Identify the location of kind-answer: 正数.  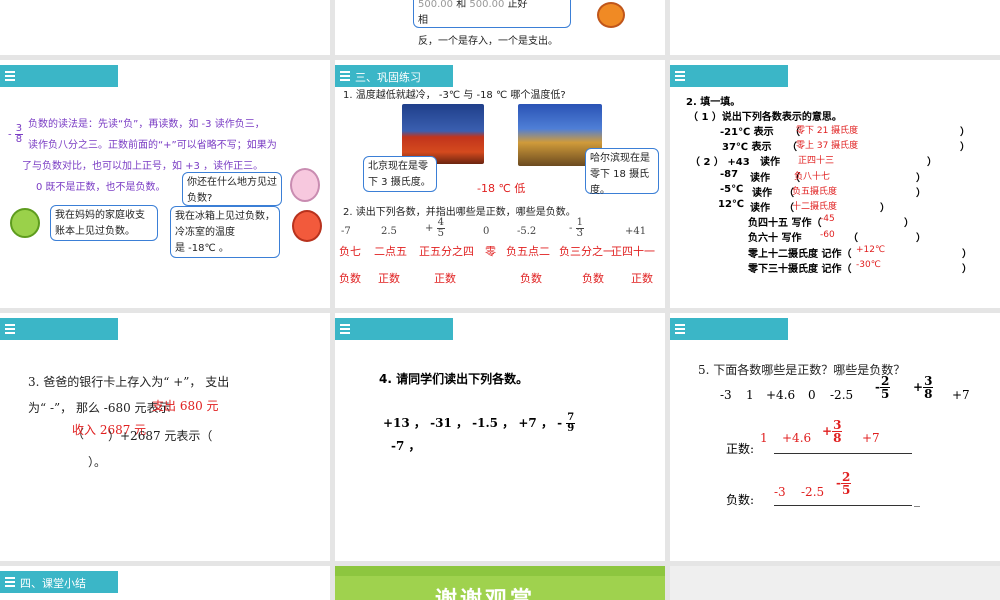
(642, 278).